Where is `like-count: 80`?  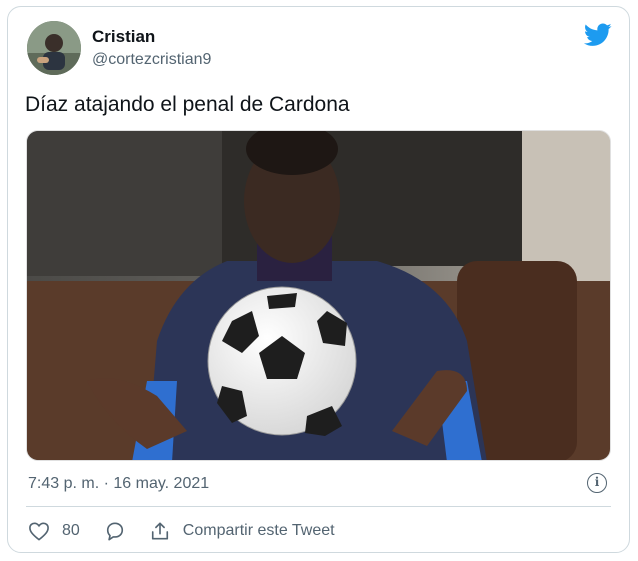
like-count: 80 is located at coordinates (71, 530).